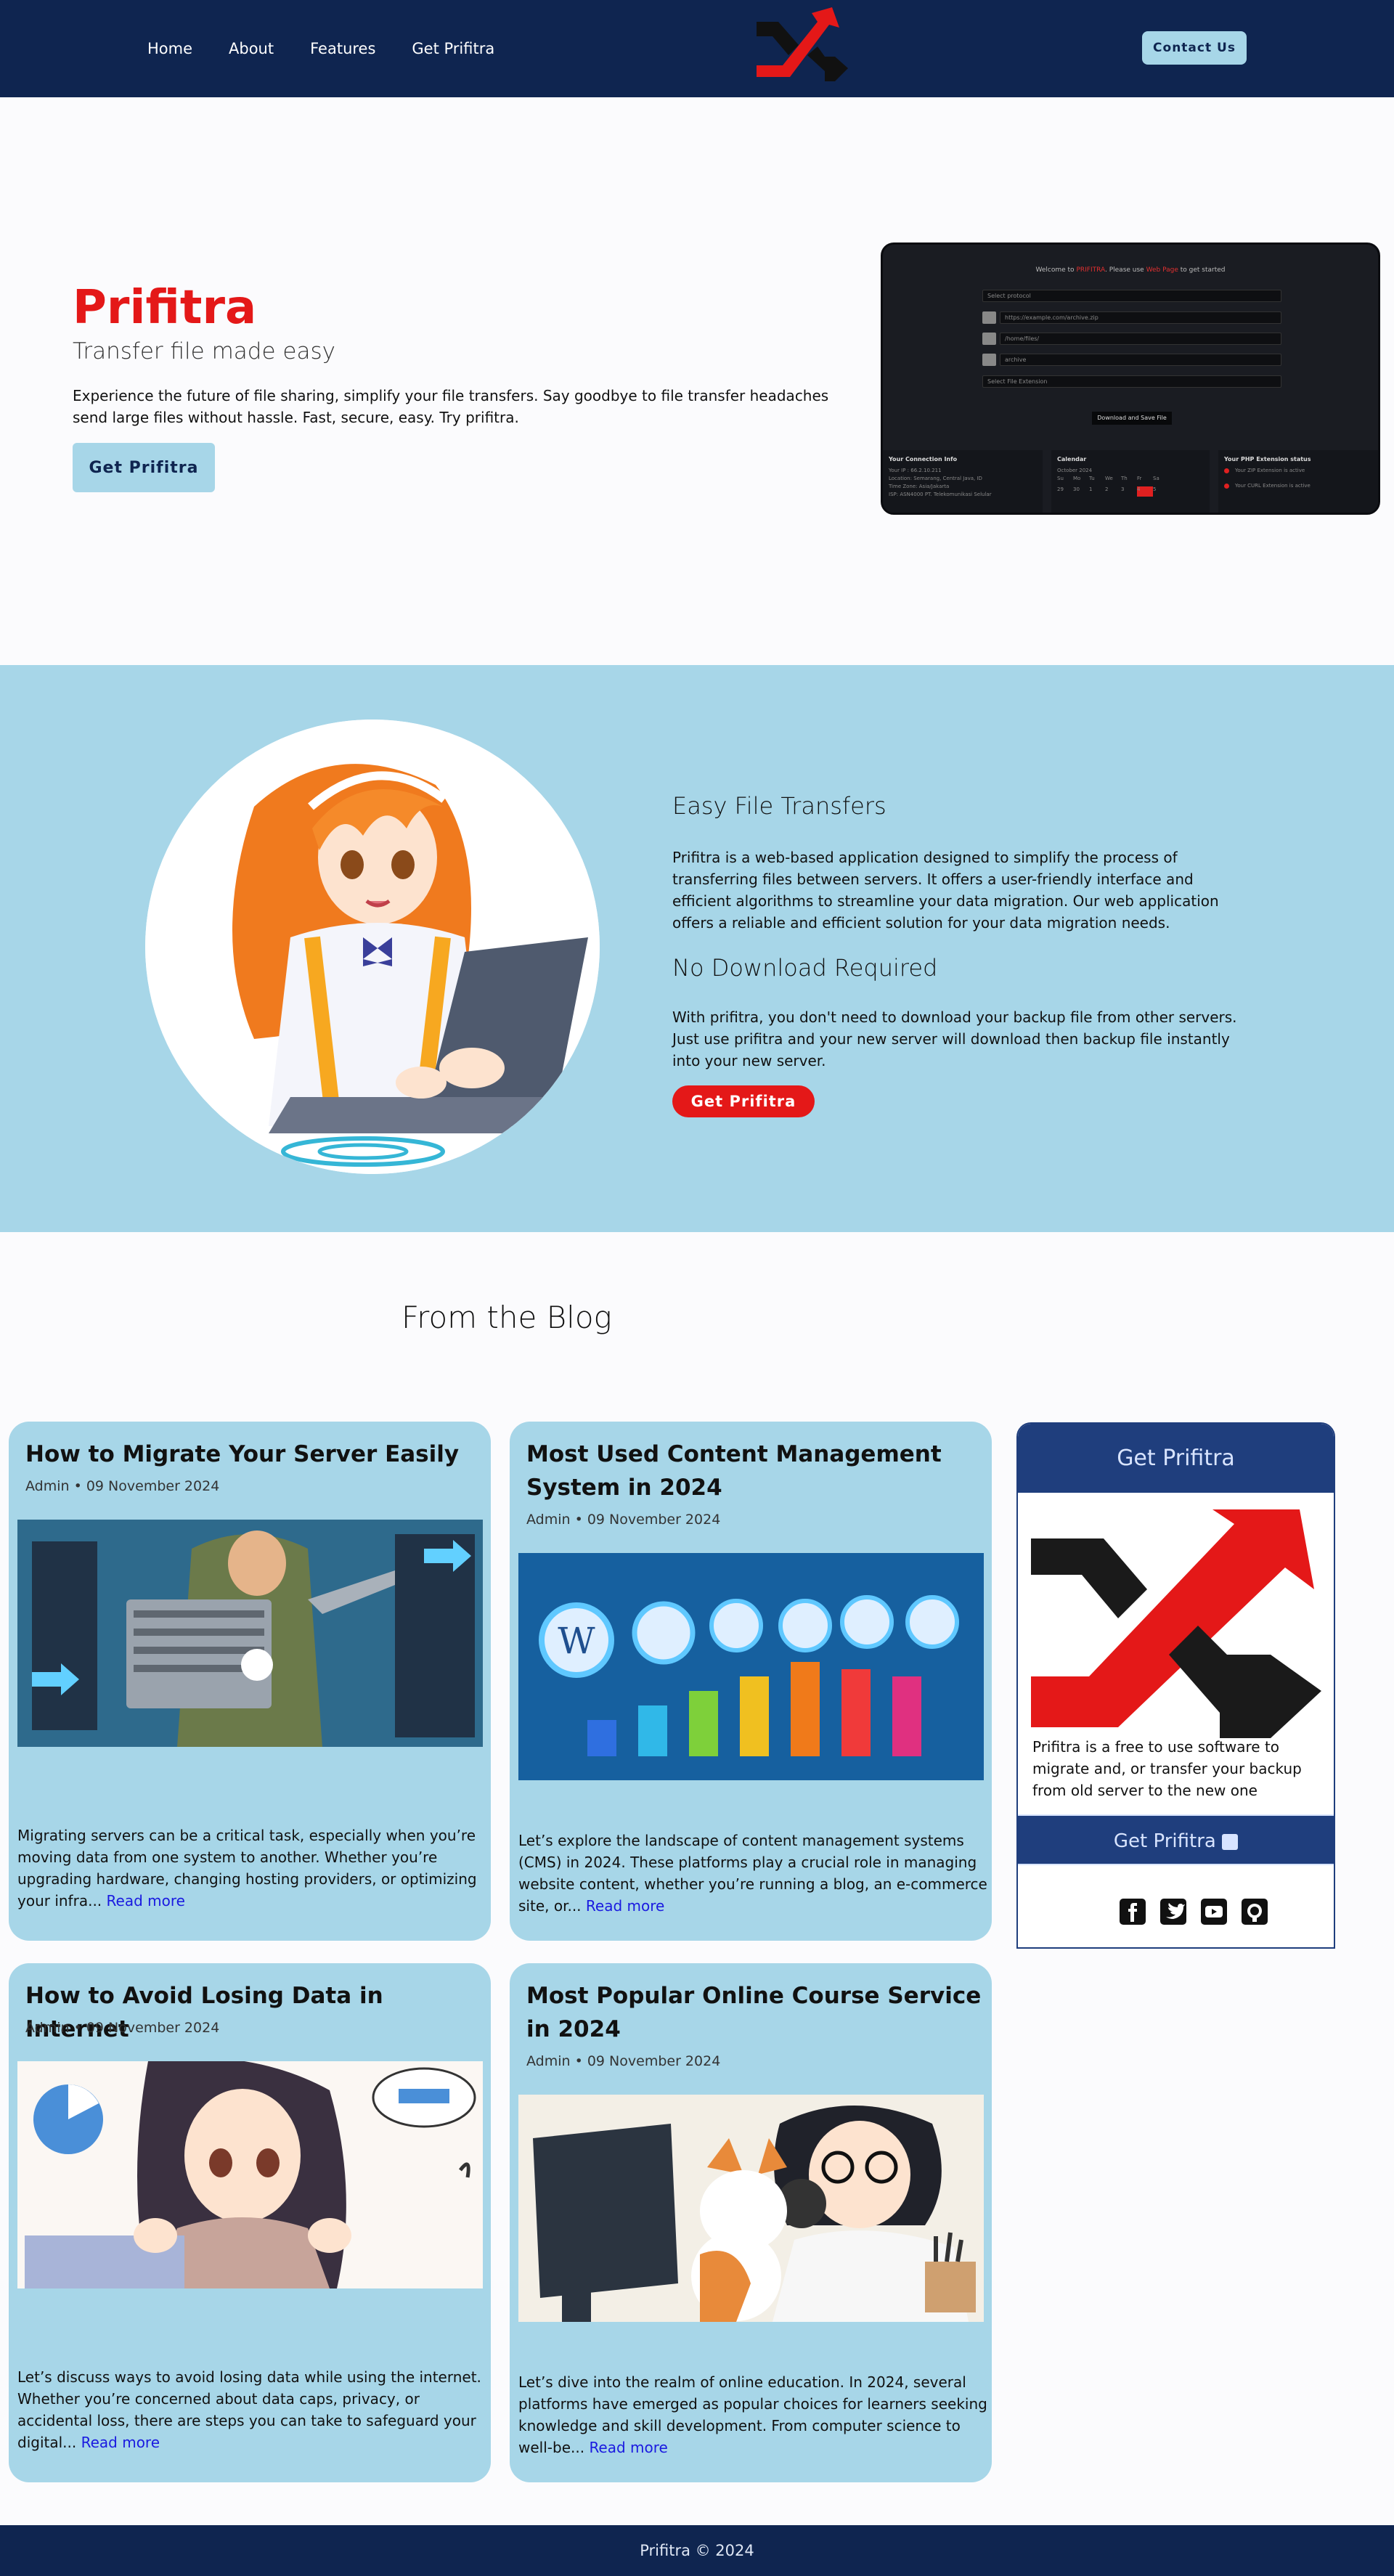  I want to click on php-title: Your PHP Extension status, so click(1268, 459).